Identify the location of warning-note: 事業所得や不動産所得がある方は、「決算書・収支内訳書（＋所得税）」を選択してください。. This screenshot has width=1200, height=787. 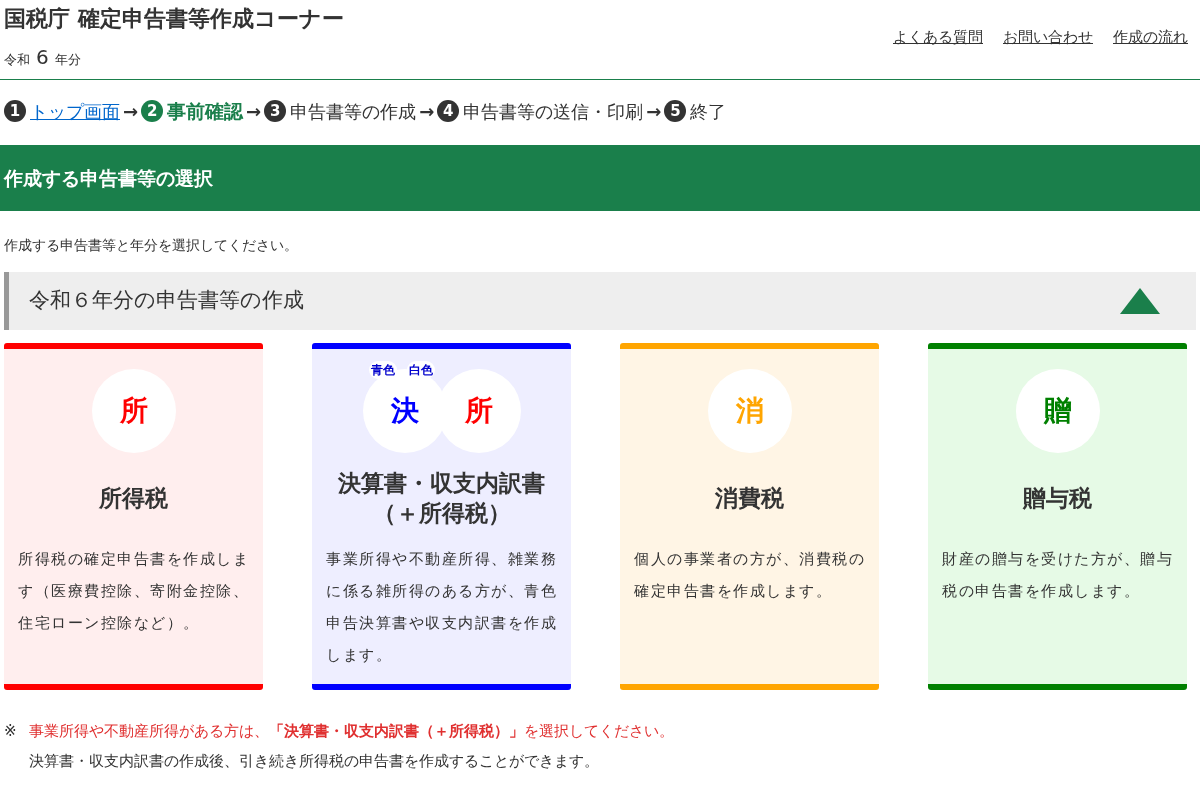
(351, 731).